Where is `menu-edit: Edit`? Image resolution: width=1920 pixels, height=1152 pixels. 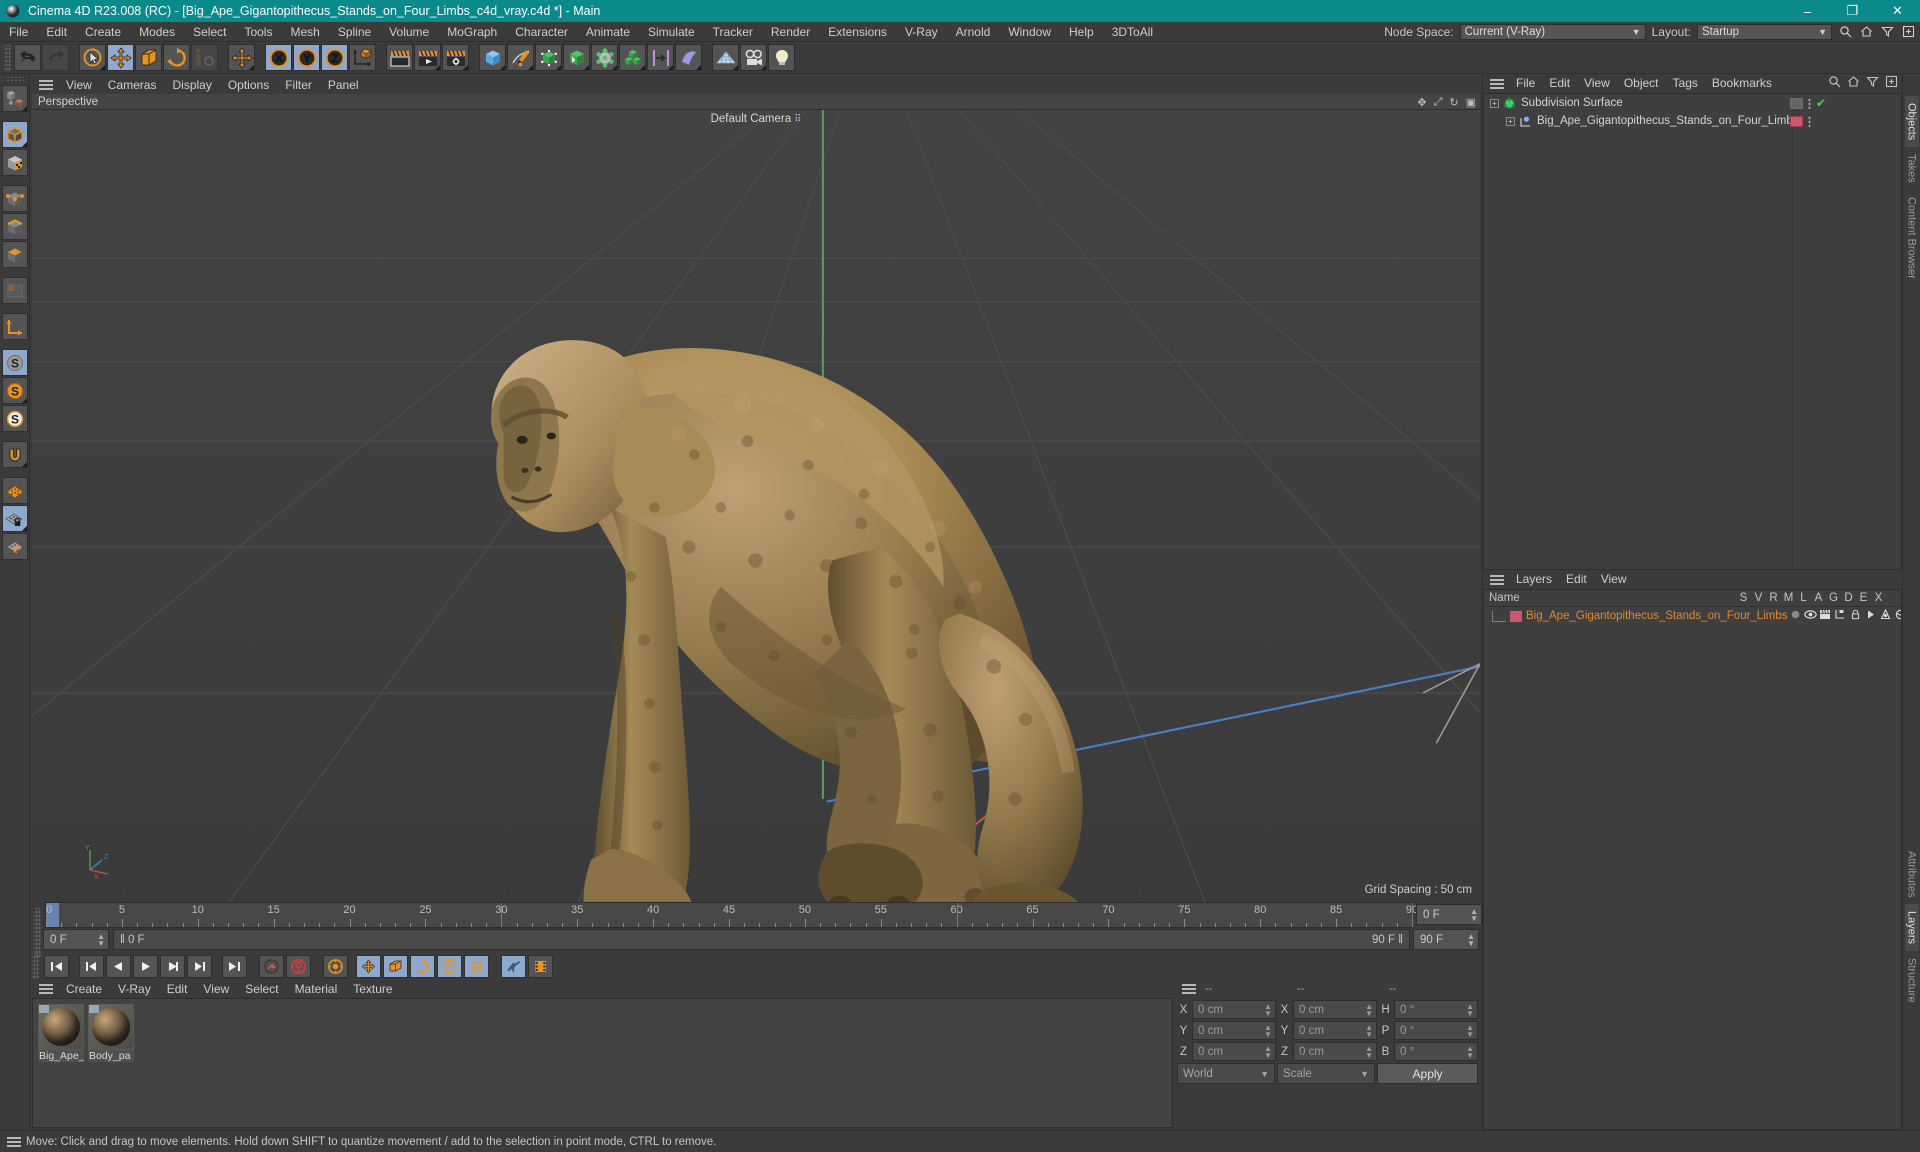
menu-edit: Edit is located at coordinates (56, 32).